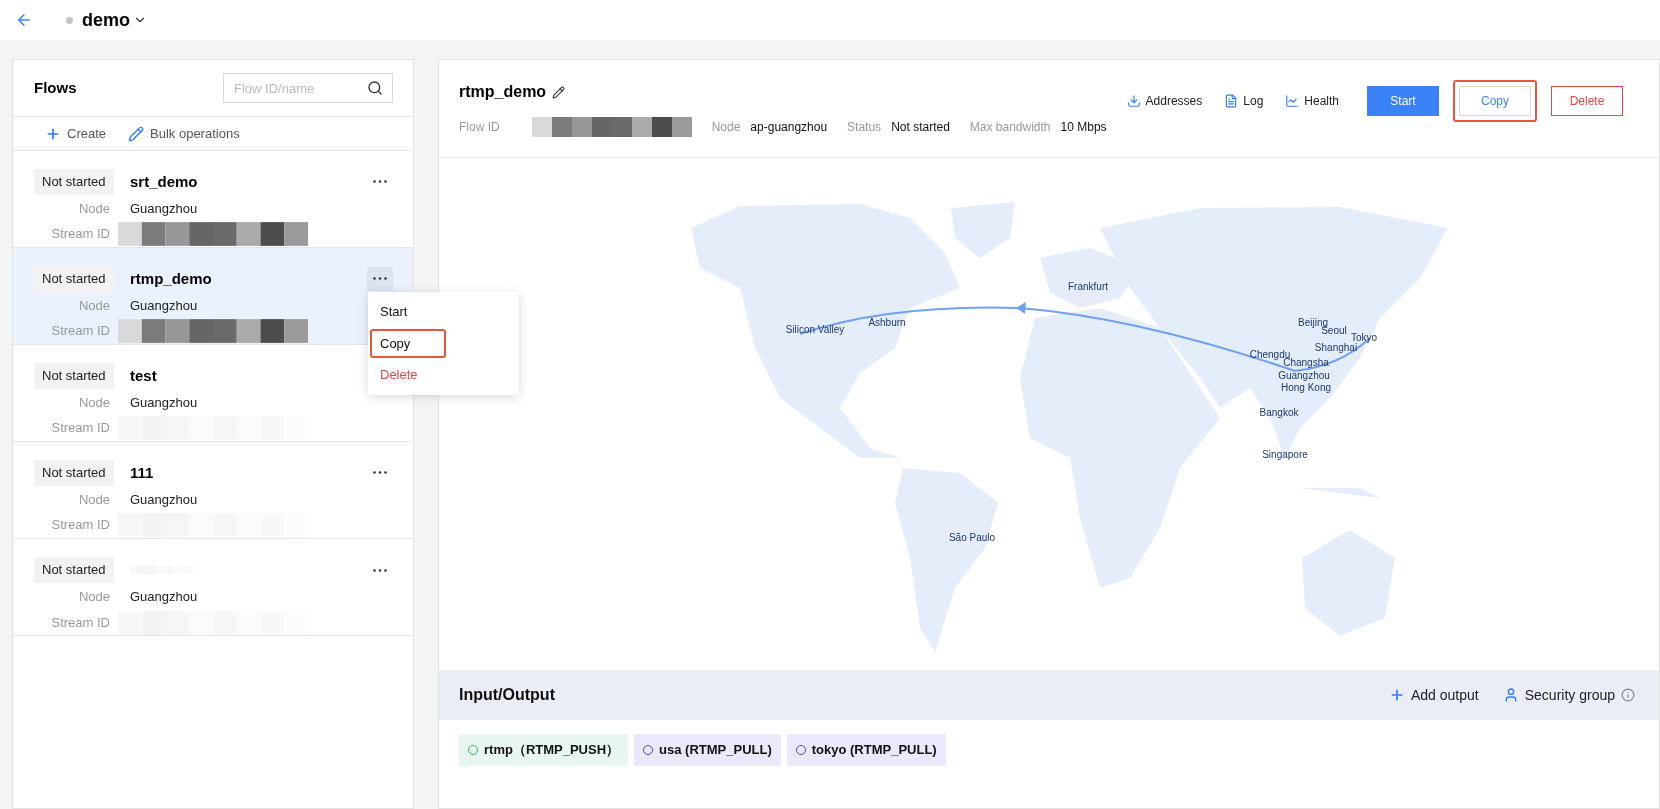 This screenshot has width=1660, height=809. What do you see at coordinates (503, 92) in the screenshot?
I see `flow-title: rtmp_demo` at bounding box center [503, 92].